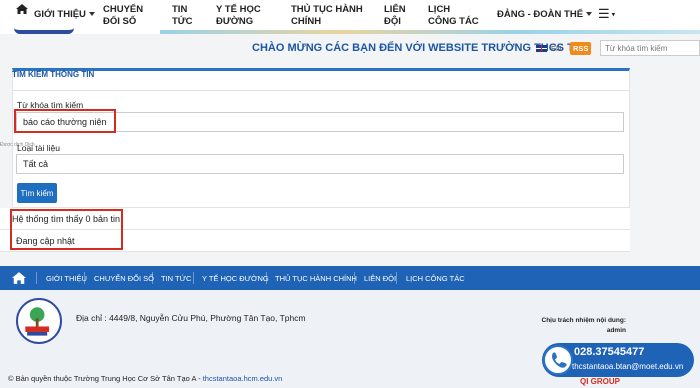 This screenshot has width=700, height=388. Describe the element at coordinates (66, 229) in the screenshot. I see `highlight-results` at that location.